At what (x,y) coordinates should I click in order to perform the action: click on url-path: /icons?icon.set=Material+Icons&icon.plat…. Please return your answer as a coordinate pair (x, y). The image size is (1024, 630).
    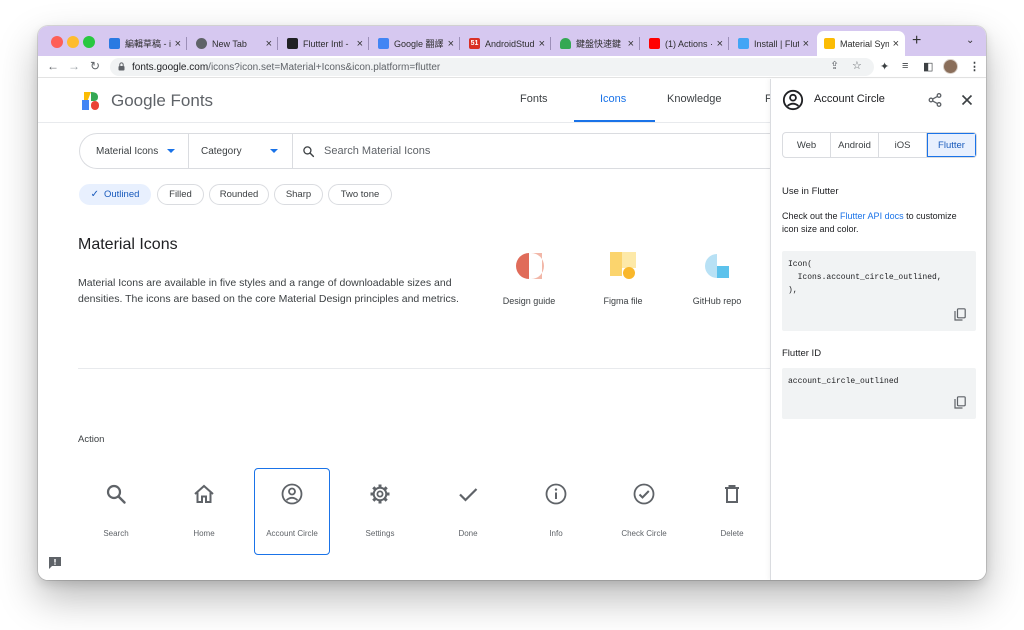
    Looking at the image, I should click on (324, 67).